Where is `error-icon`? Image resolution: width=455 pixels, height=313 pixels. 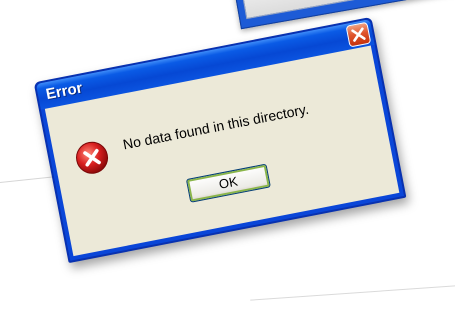
error-icon is located at coordinates (92, 157).